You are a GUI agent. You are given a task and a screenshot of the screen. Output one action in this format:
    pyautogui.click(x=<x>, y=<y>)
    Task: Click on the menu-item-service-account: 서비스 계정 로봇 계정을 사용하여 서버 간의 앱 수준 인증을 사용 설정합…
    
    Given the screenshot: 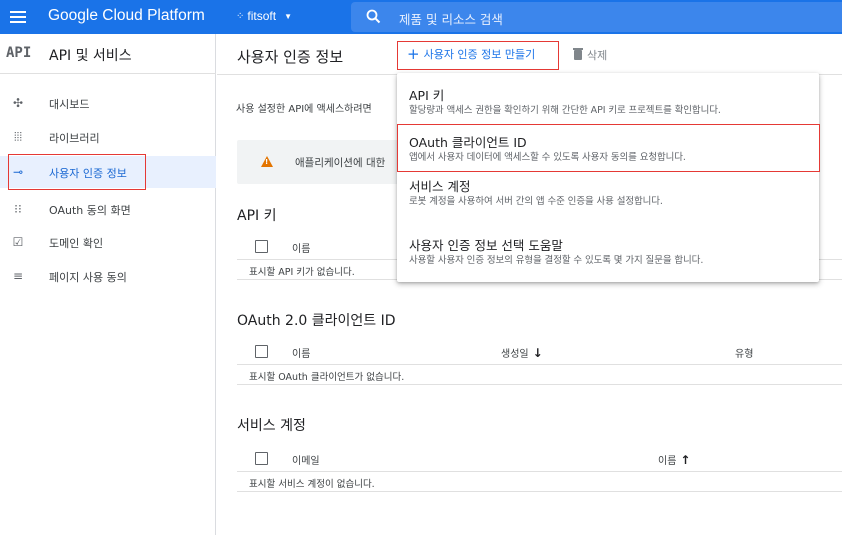 What is the action you would take?
    pyautogui.click(x=608, y=193)
    